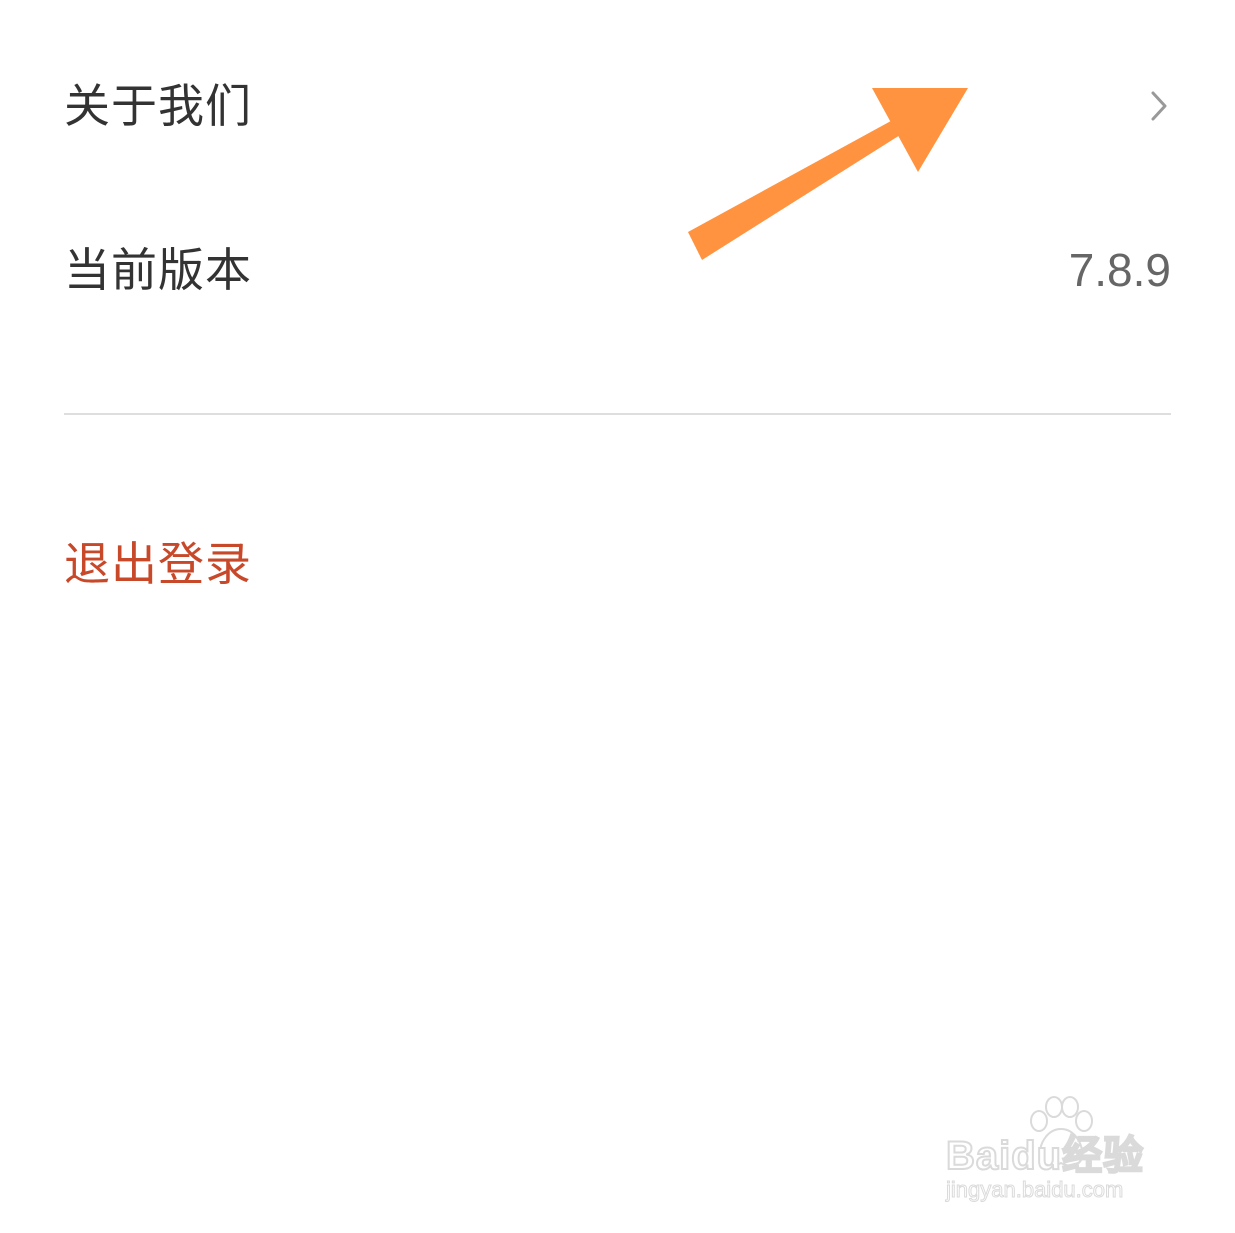 The height and width of the screenshot is (1233, 1235). What do you see at coordinates (1159, 106) in the screenshot?
I see `chevron-right-icon` at bounding box center [1159, 106].